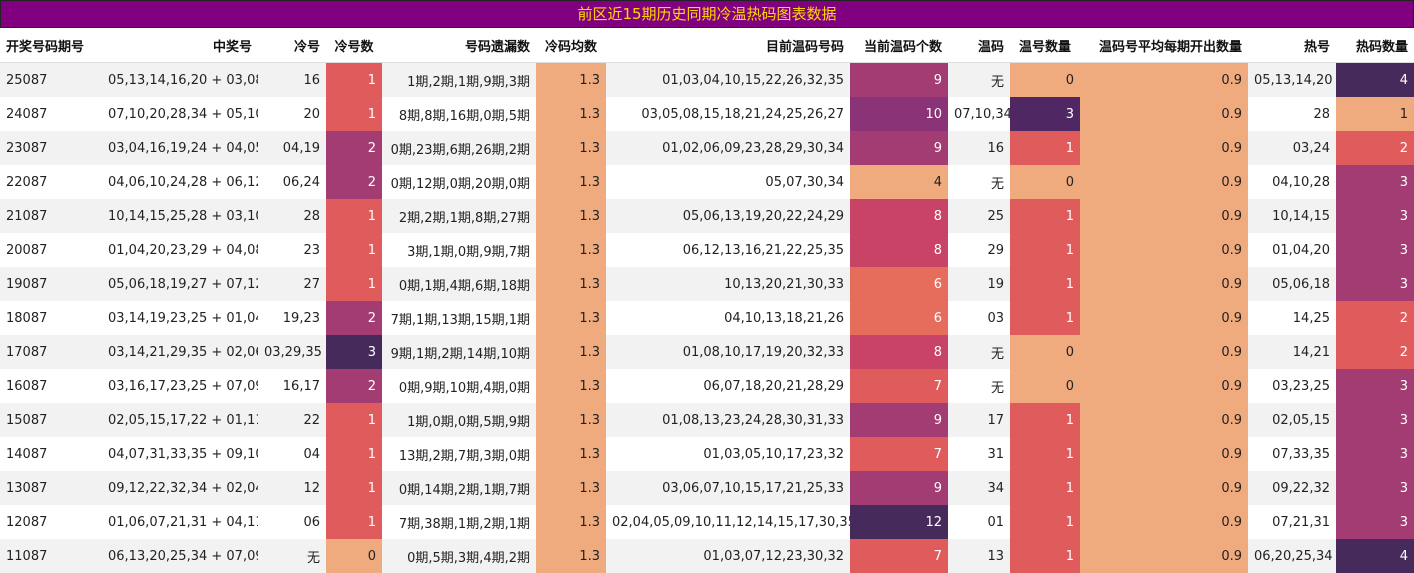 The height and width of the screenshot is (573, 1414). I want to click on table-cell: 1期,2期,1期,9期,3期, so click(459, 79).